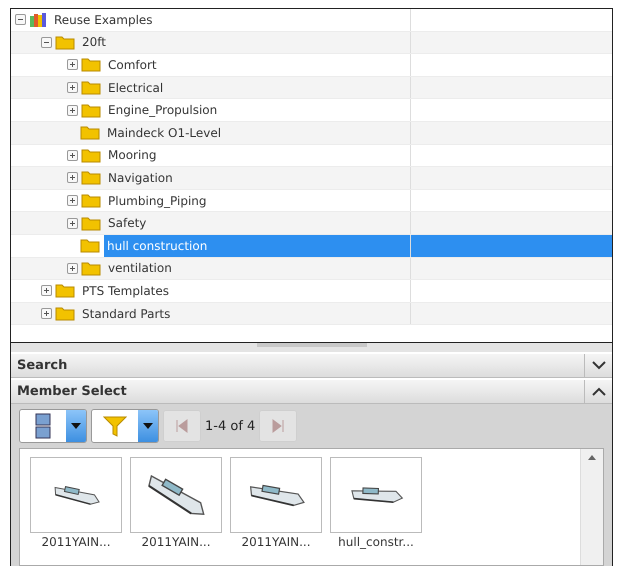 Image resolution: width=617 pixels, height=566 pixels. I want to click on page-range: 1-4 of 4, so click(230, 426).